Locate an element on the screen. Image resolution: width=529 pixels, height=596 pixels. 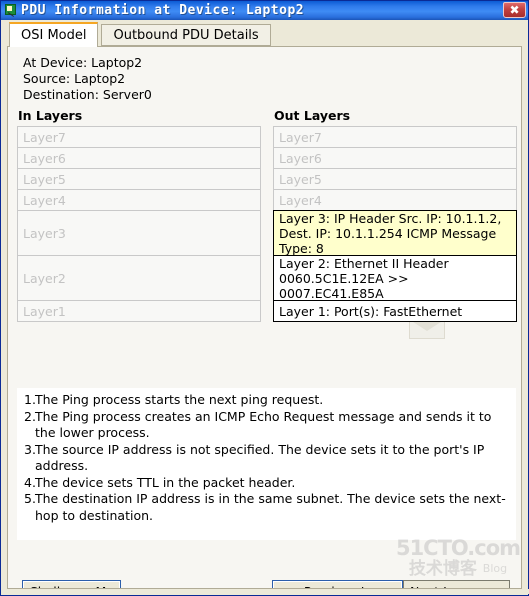
window-title: PDU Information at Device: Laptop2 is located at coordinates (163, 10).